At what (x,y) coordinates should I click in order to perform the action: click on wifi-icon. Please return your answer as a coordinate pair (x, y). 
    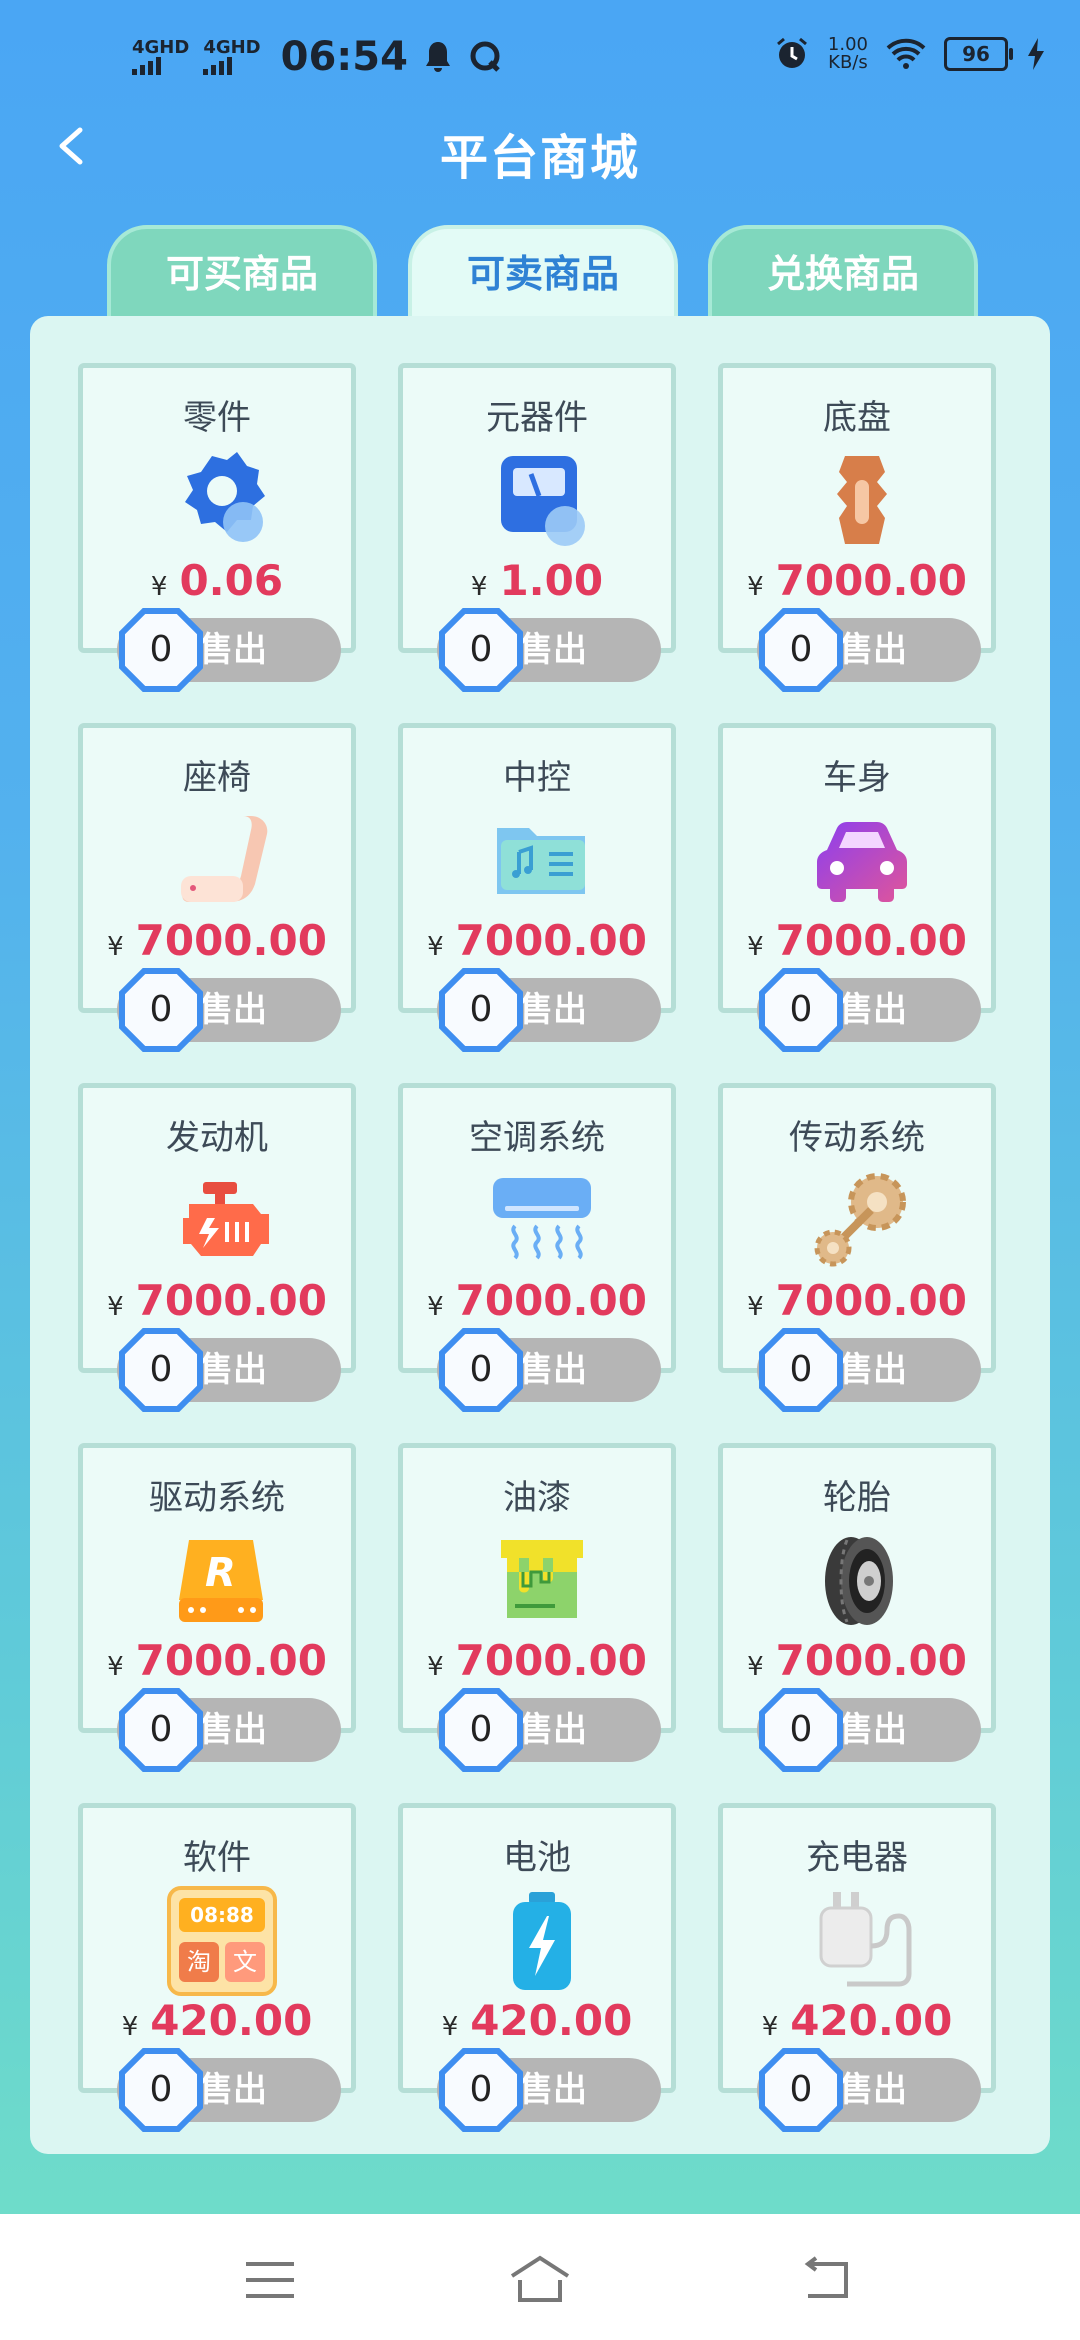
    Looking at the image, I should click on (906, 53).